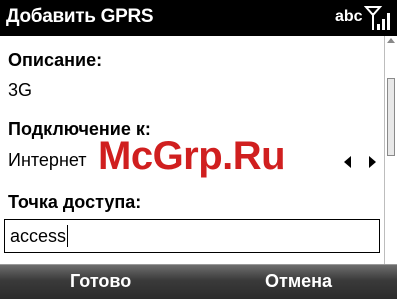 The width and height of the screenshot is (397, 299). I want to click on apn-label: Точка доступа:, so click(75, 202).